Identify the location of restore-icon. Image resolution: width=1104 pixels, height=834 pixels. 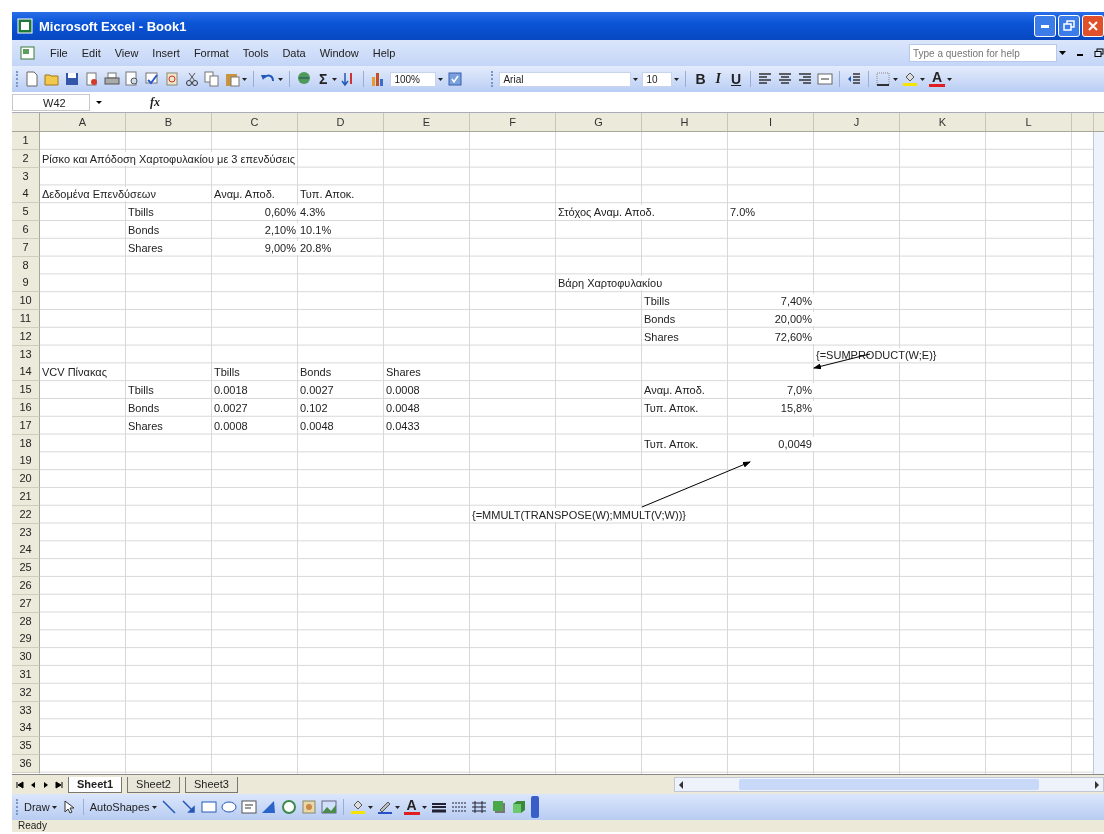
(1099, 53).